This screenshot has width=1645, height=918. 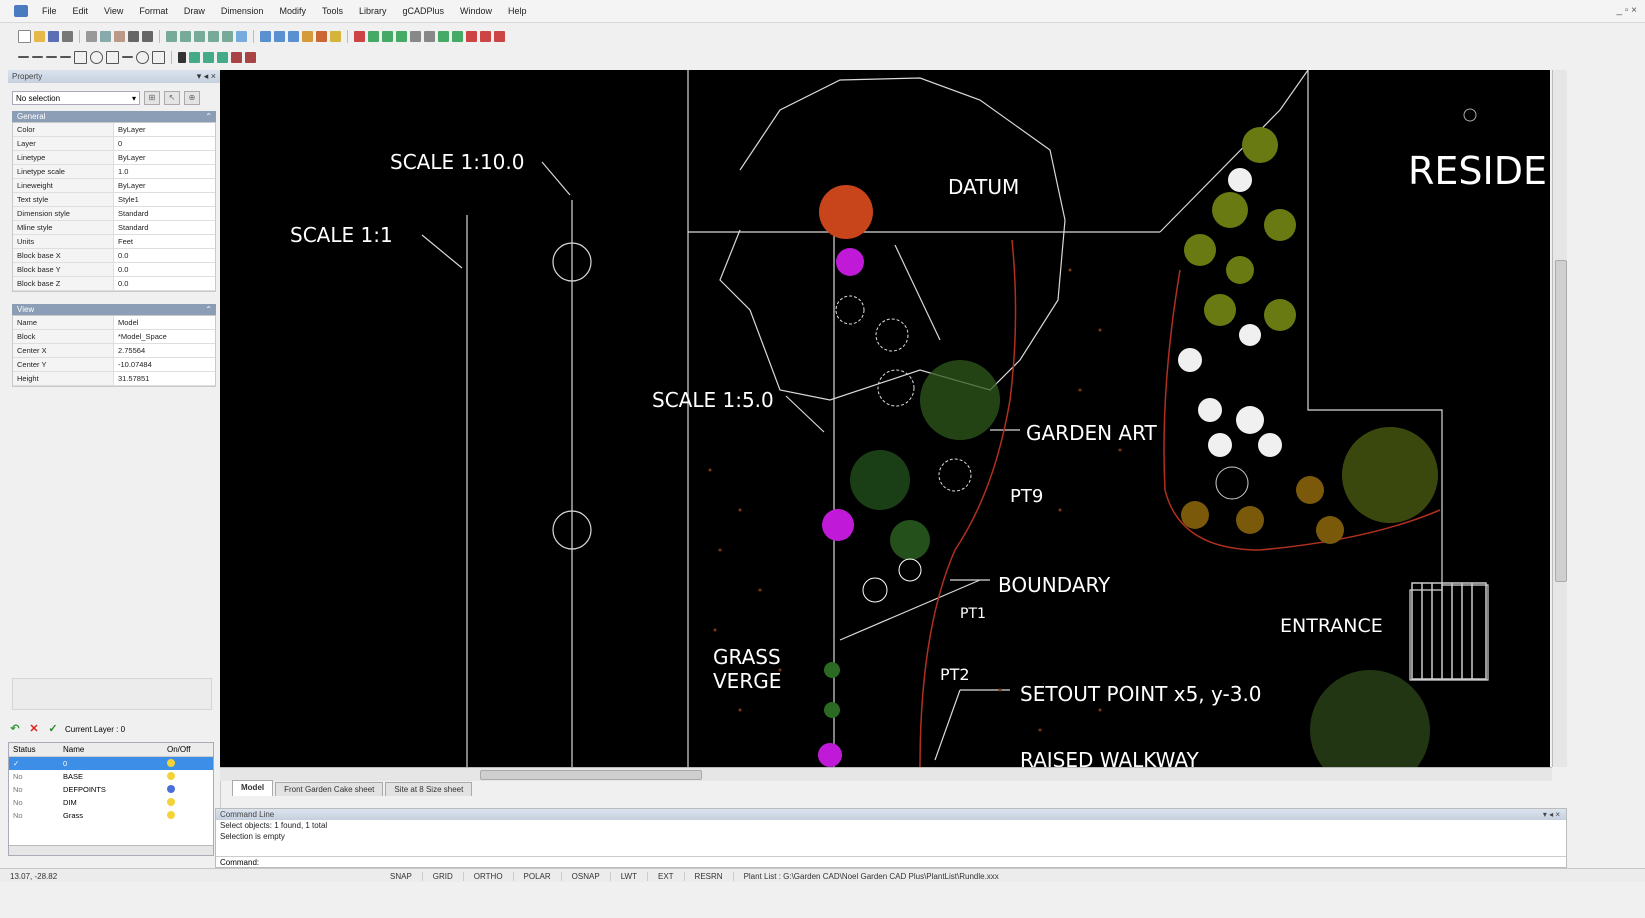 I want to click on property-row: Color ByLayer, so click(x=114, y=130).